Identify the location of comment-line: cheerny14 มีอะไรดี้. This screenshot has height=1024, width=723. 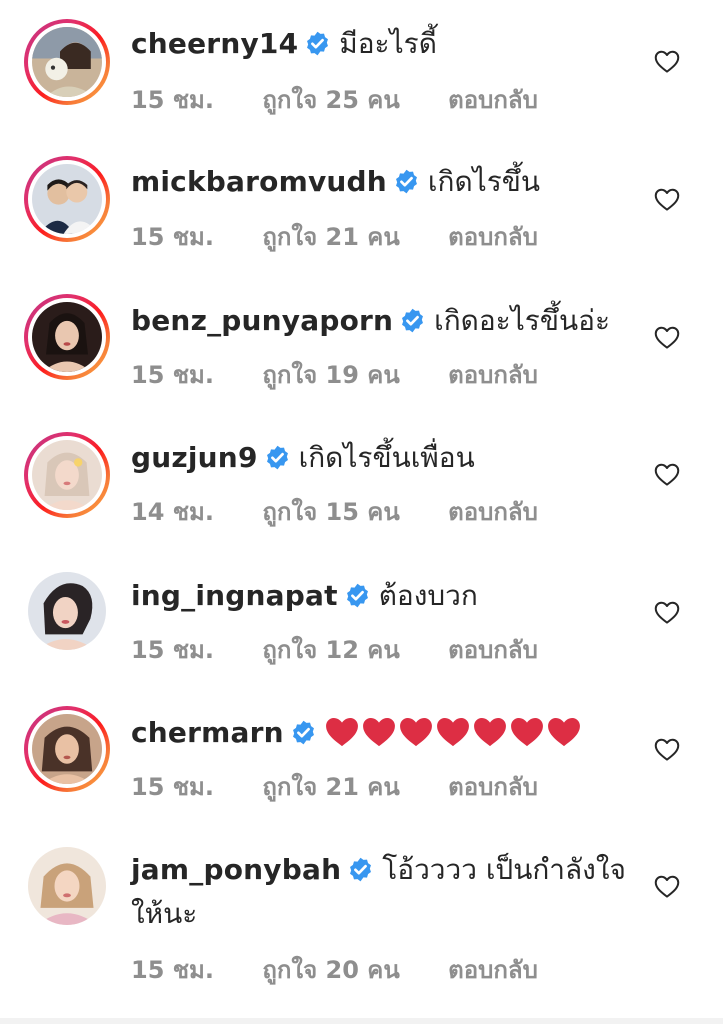
(389, 44).